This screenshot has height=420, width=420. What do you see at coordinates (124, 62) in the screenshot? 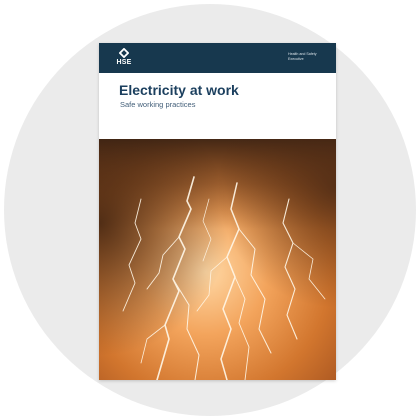
I see `hse-logo-text: HSE` at bounding box center [124, 62].